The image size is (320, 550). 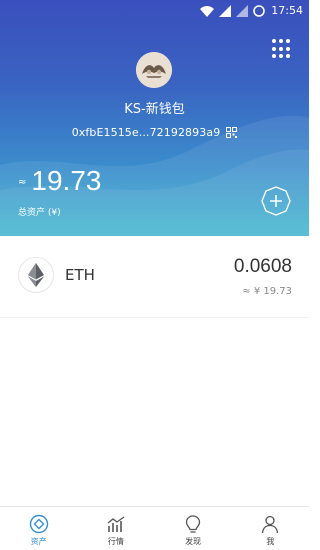 I want to click on ethereum-icon, so click(x=36, y=275).